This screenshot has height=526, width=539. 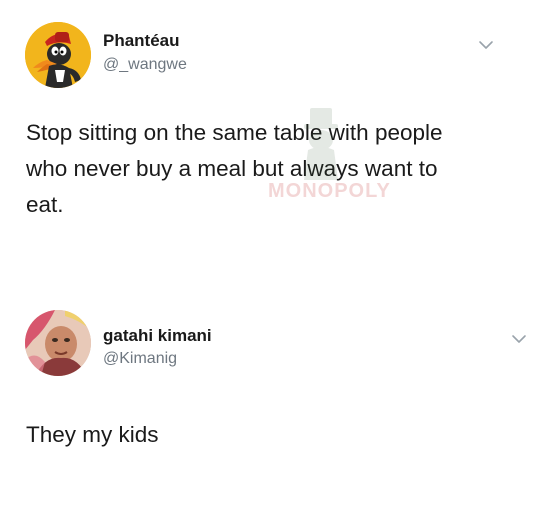 I want to click on cartoon-duck-avatar-icon, so click(x=58, y=55).